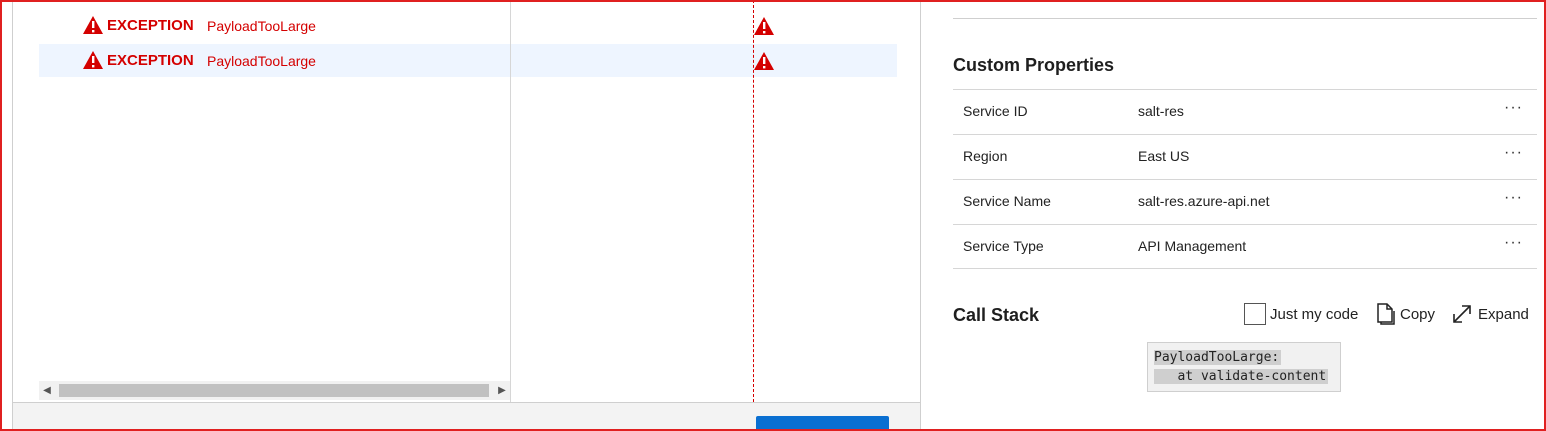  Describe the element at coordinates (466, 416) in the screenshot. I see `bottom-toolbar` at that location.